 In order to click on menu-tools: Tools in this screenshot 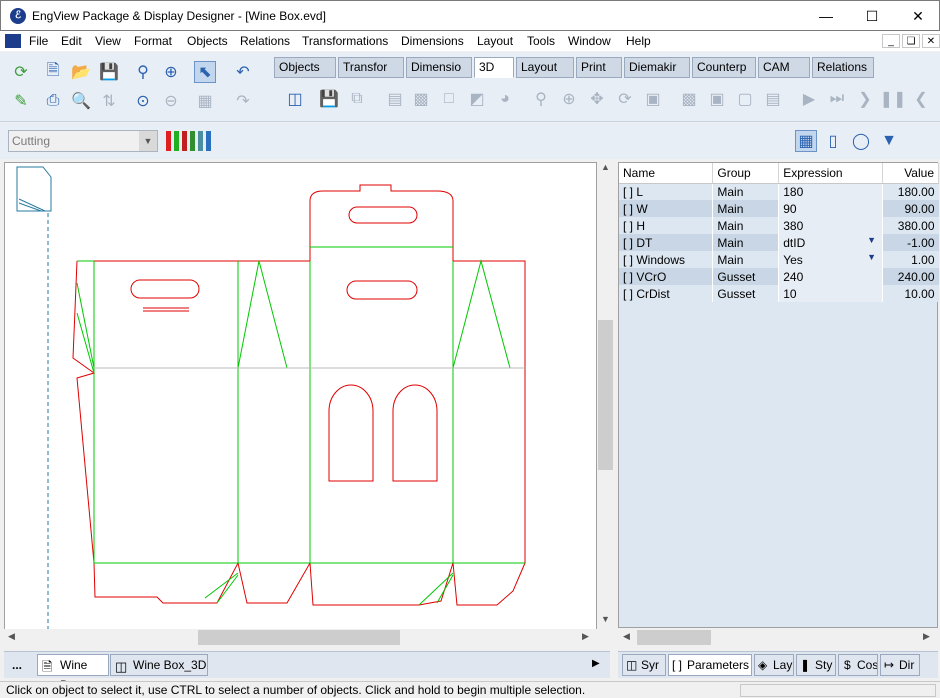, I will do `click(541, 41)`.